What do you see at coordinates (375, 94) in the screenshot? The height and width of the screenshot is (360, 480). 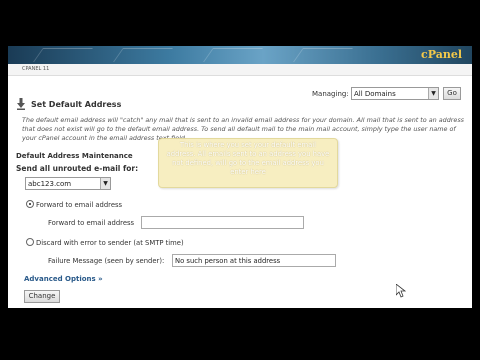 I see `managing-selected-value: All Domains` at bounding box center [375, 94].